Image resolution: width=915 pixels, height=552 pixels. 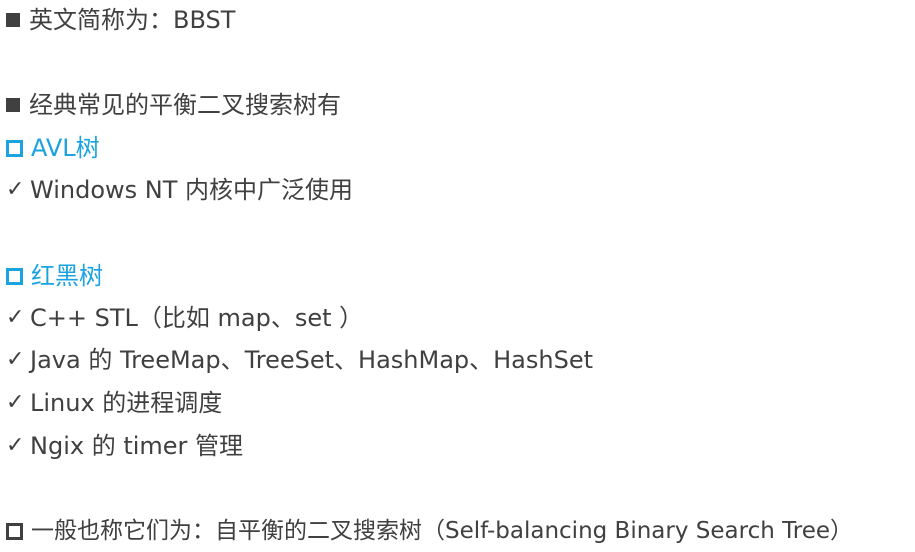 What do you see at coordinates (132, 20) in the screenshot?
I see `bbst-abbrev-text: 英文简称为：BBST` at bounding box center [132, 20].